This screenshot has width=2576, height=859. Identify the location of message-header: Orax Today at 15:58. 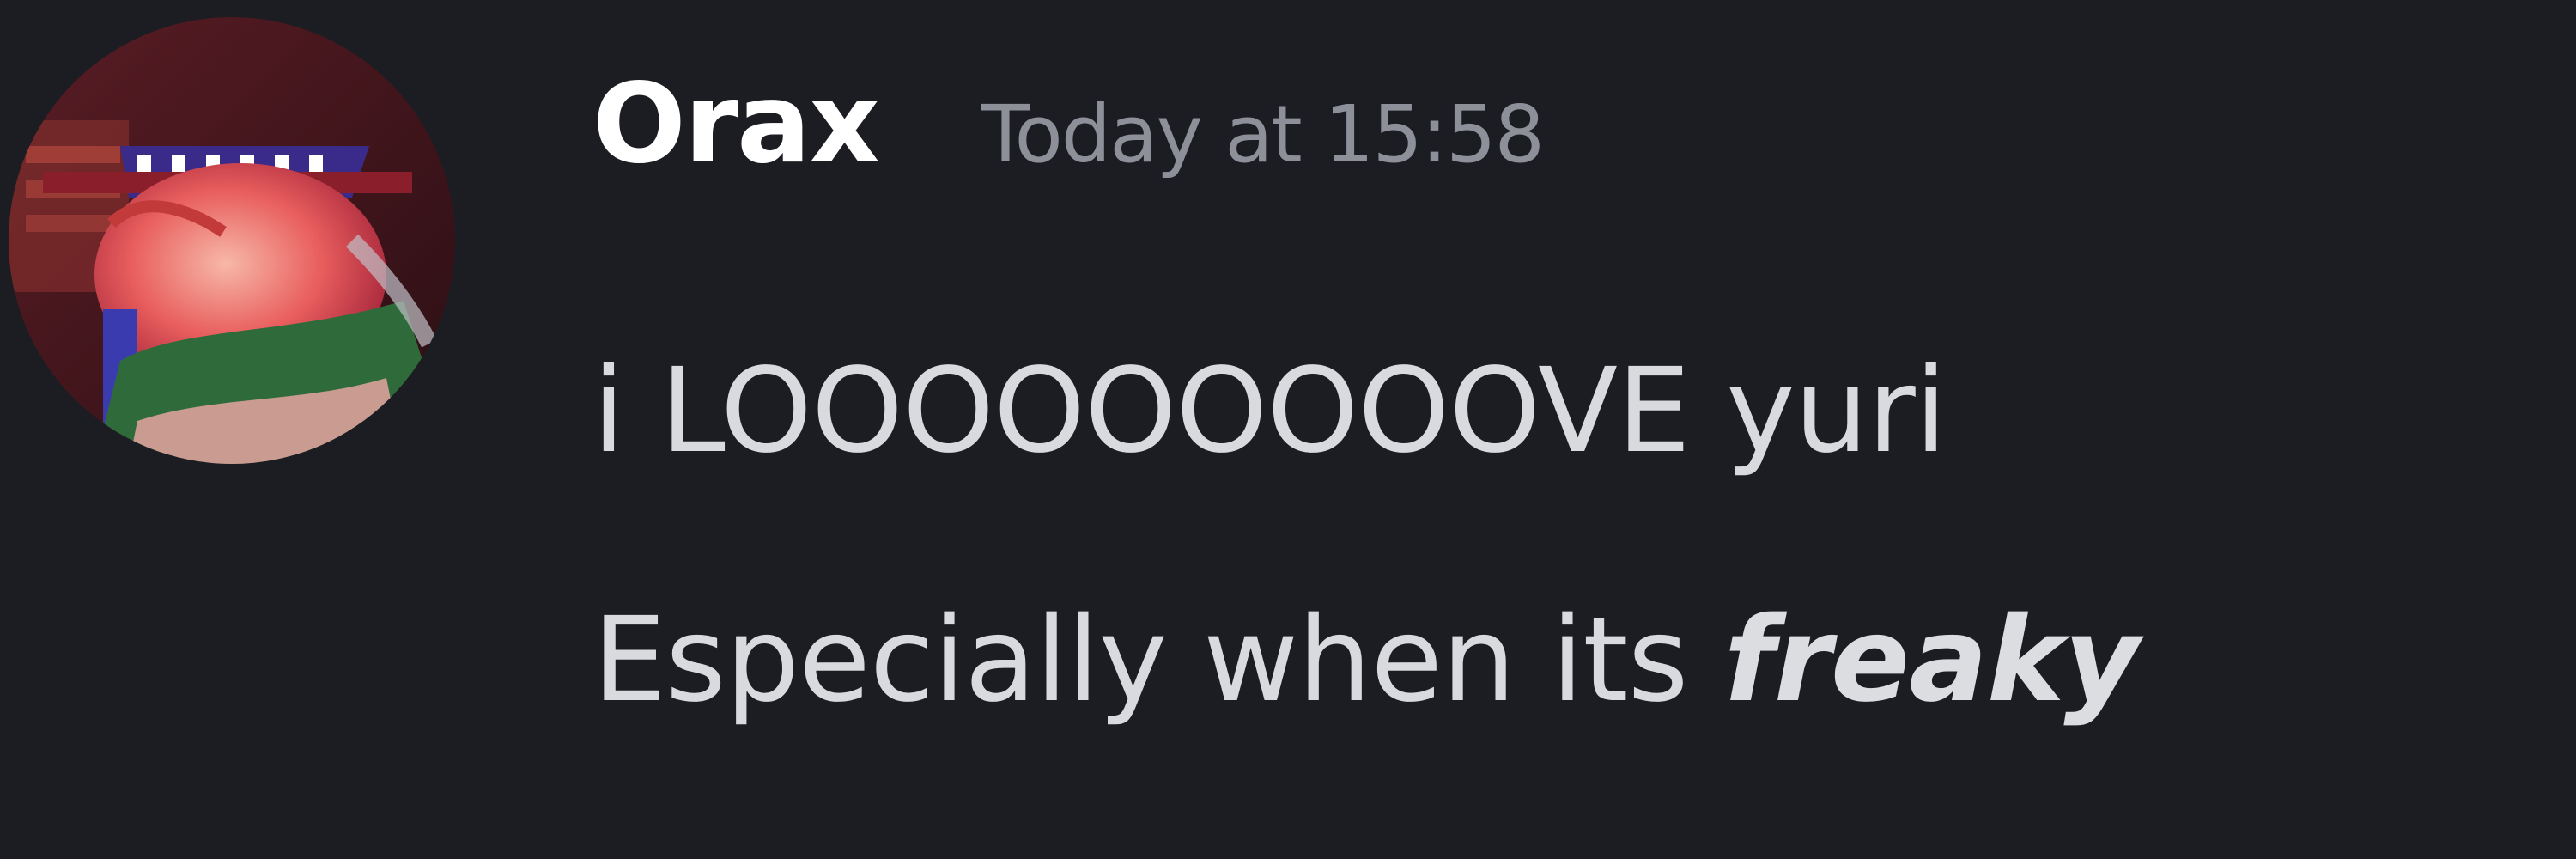
(1068, 137).